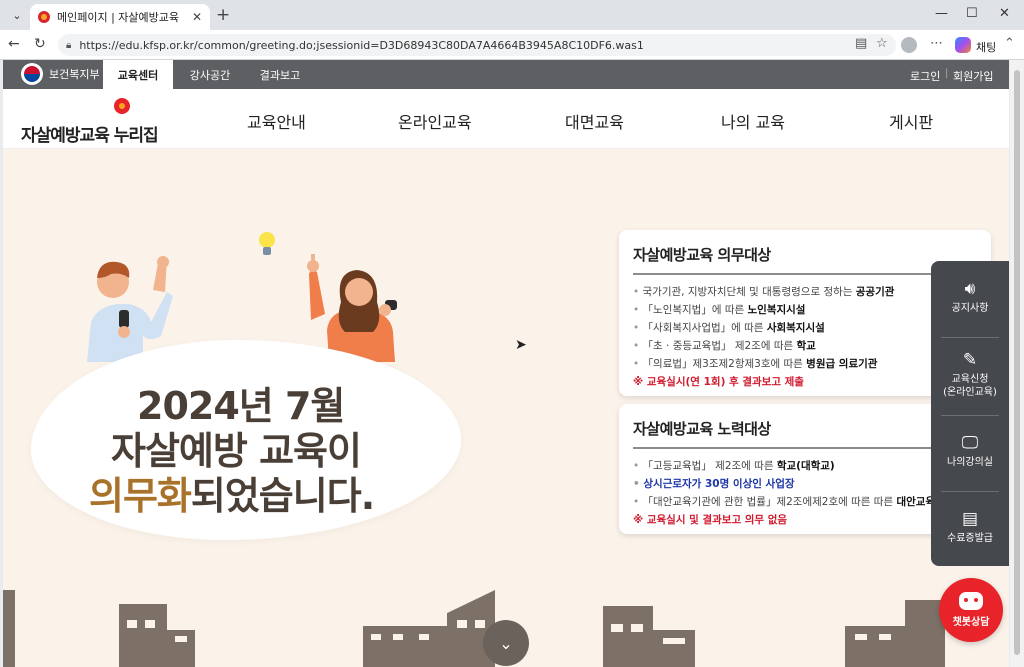 The height and width of the screenshot is (667, 1024). I want to click on more-menu-icon: ⋯, so click(936, 43).